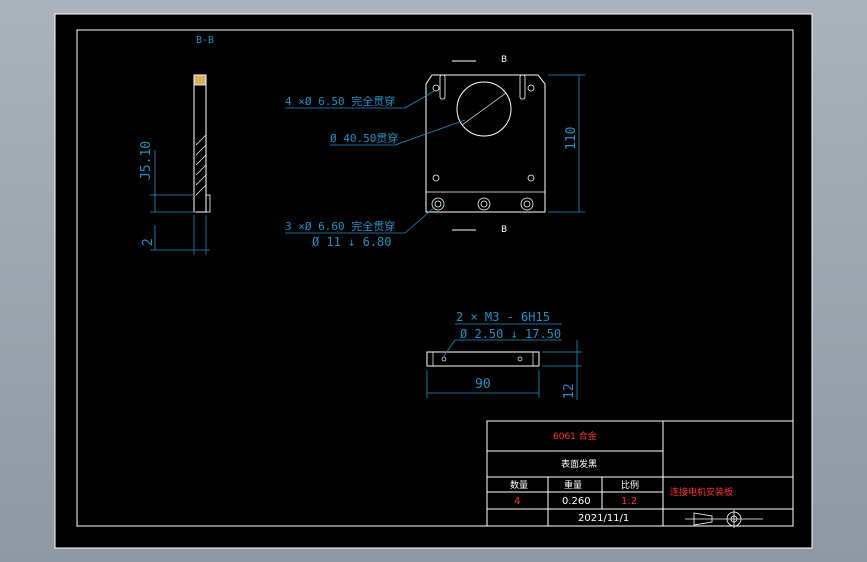 The height and width of the screenshot is (562, 867). What do you see at coordinates (573, 485) in the screenshot?
I see `header-weight: 重量` at bounding box center [573, 485].